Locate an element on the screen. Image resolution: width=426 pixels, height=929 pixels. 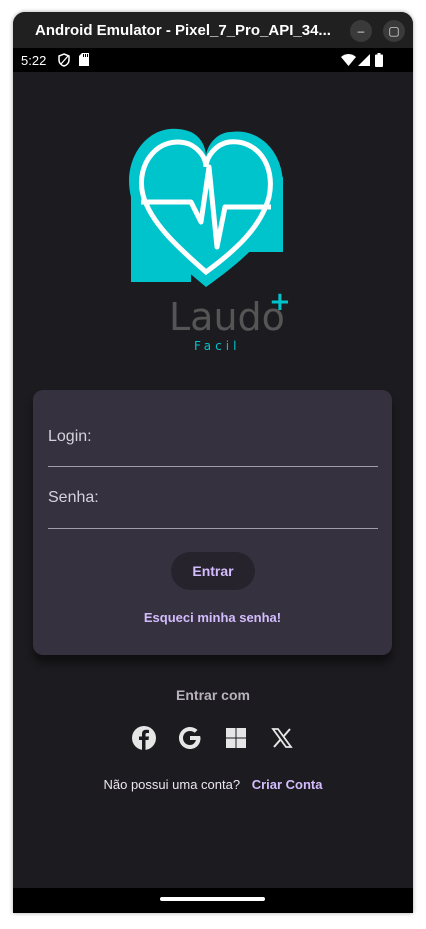
forgot-password-link: Esqueci minha senha! is located at coordinates (212, 617).